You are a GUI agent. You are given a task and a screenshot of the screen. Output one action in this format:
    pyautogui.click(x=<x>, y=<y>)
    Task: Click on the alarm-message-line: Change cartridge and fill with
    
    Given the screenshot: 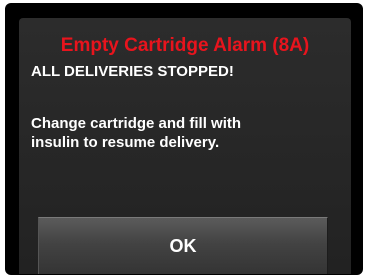 What is the action you would take?
    pyautogui.click(x=136, y=123)
    